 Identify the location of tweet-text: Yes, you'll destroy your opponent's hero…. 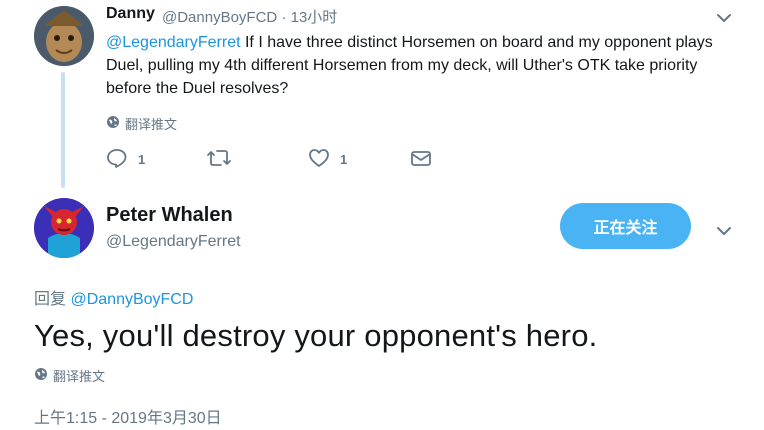
(316, 335).